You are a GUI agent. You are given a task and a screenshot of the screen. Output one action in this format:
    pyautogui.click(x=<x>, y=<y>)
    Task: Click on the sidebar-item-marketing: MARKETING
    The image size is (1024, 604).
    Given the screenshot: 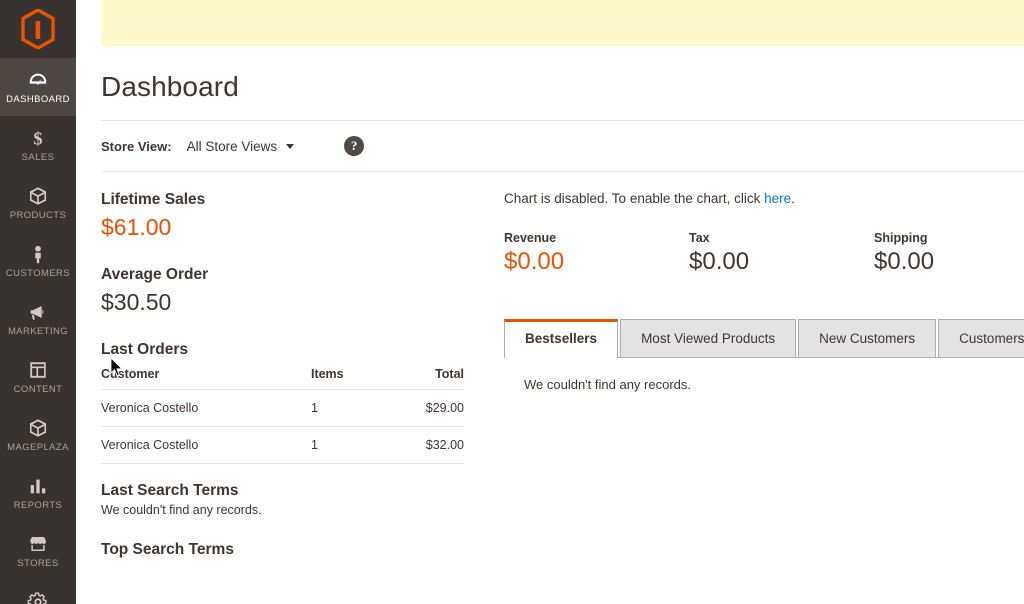 What is the action you would take?
    pyautogui.click(x=38, y=319)
    